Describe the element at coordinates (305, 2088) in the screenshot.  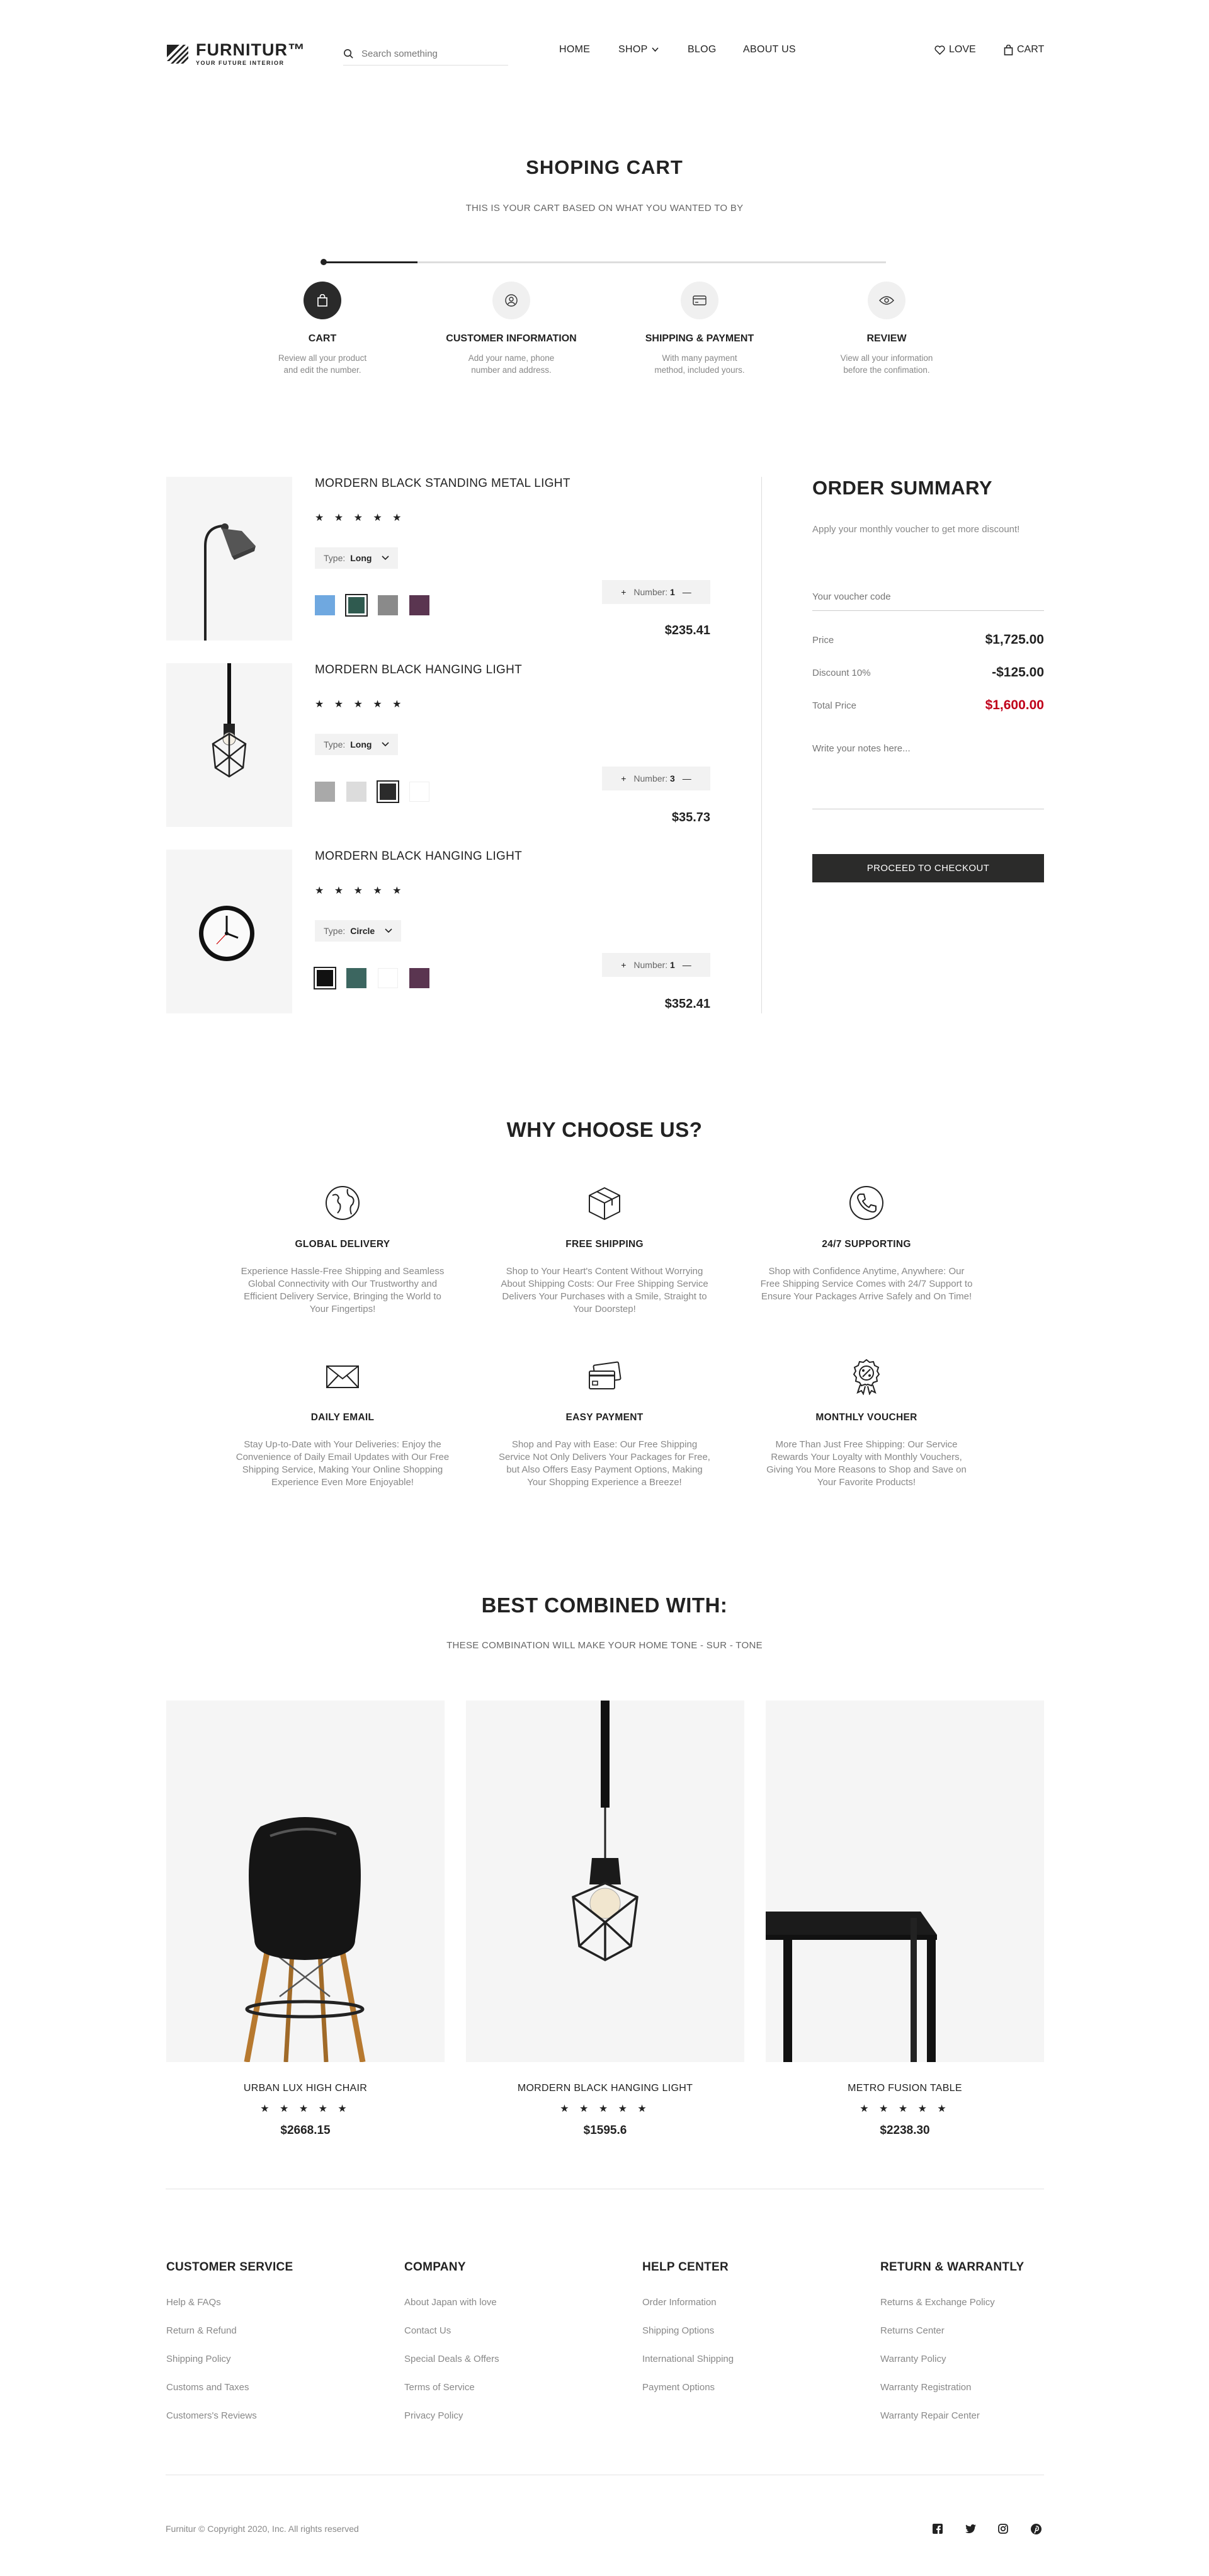
I see `product-card-name: URBAN LUX HIGH CHAIR` at that location.